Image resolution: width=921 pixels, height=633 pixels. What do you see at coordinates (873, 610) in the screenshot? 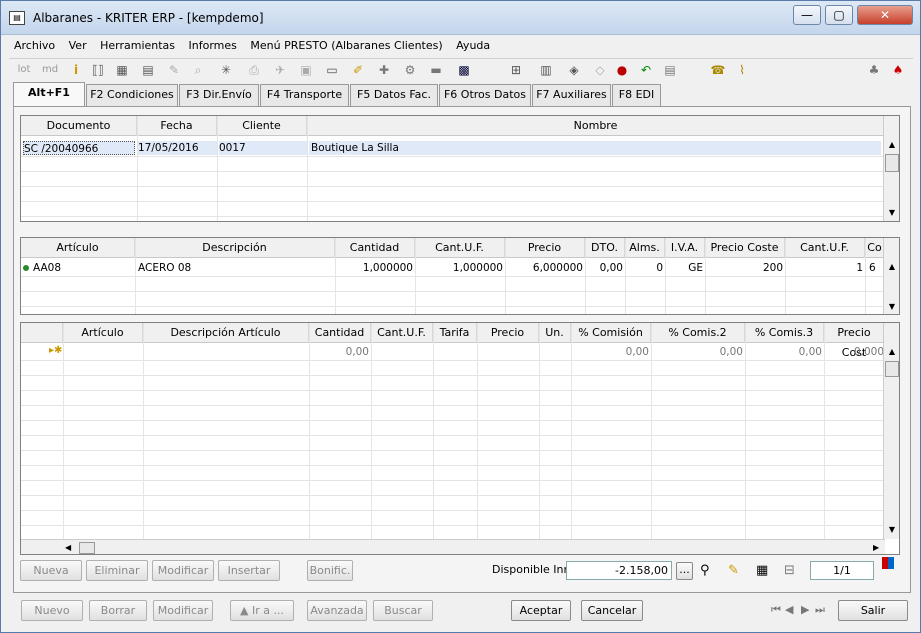
I see `salir-button: Salir` at bounding box center [873, 610].